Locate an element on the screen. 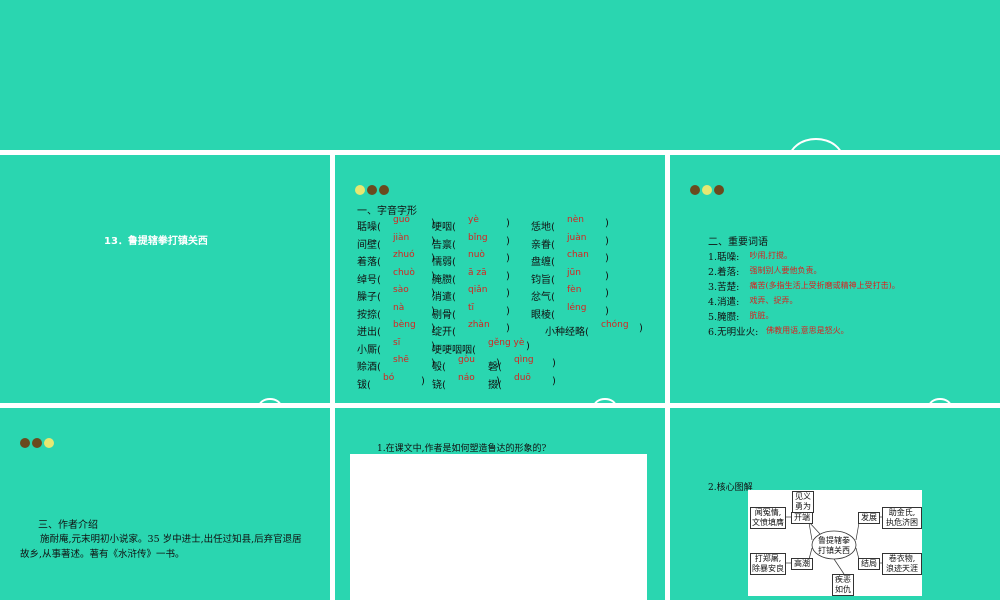 This screenshot has width=1000, height=600. pinyin-answer: sào is located at coordinates (401, 290).